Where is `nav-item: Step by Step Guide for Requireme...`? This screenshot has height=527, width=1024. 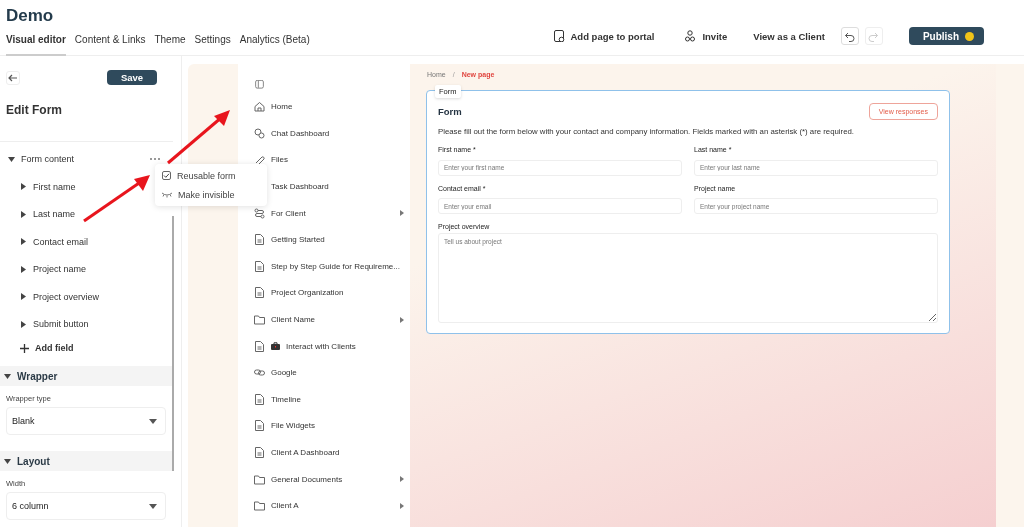 nav-item: Step by Step Guide for Requireme... is located at coordinates (329, 266).